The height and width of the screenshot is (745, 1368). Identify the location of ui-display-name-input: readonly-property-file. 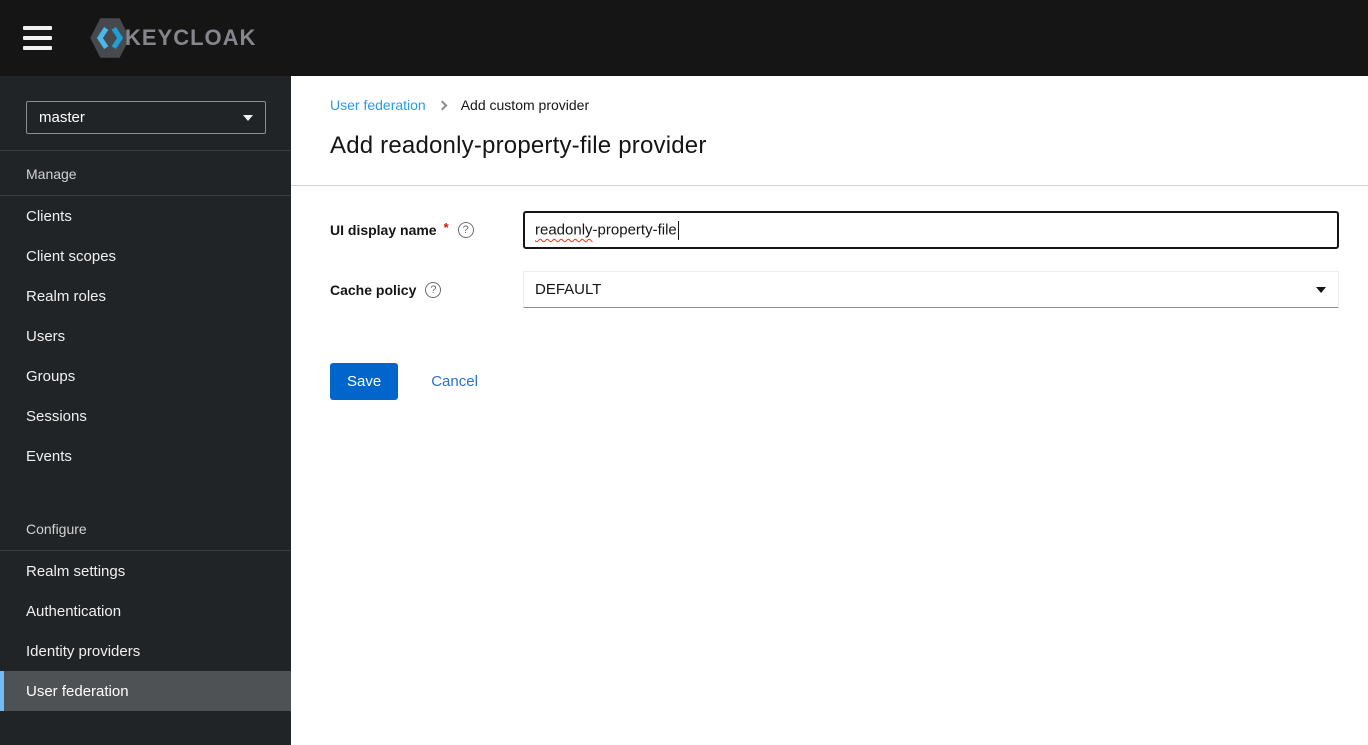
(931, 230).